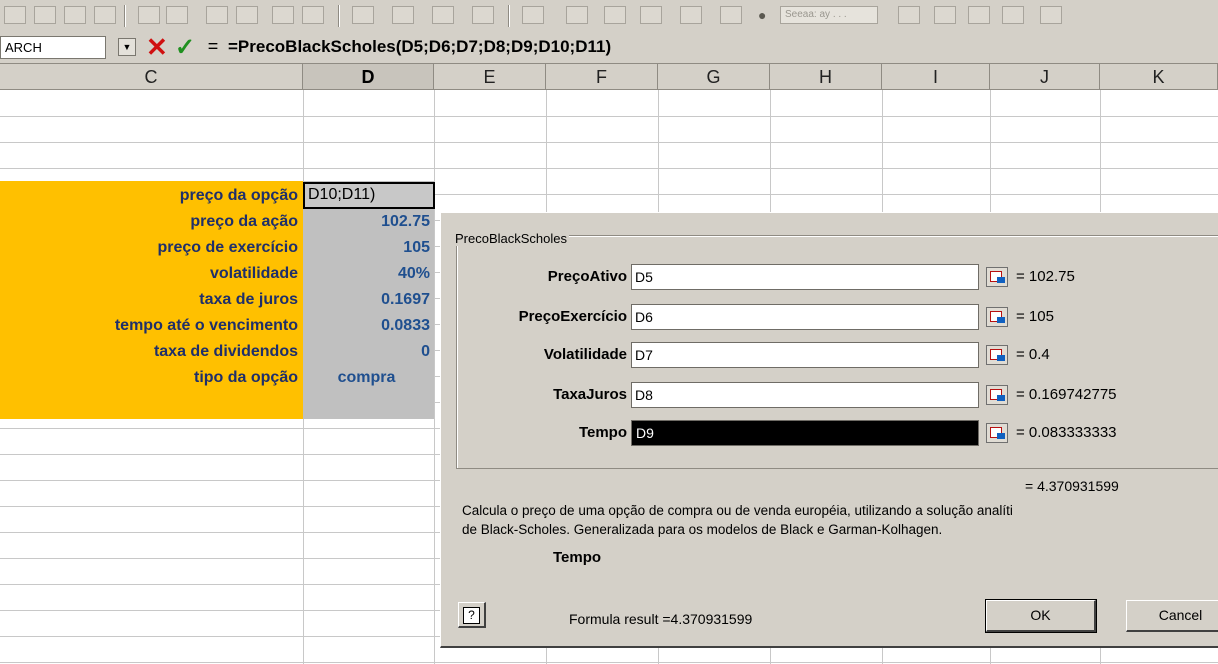 The width and height of the screenshot is (1218, 664). Describe the element at coordinates (490, 77) in the screenshot. I see `column-header-e: E` at that location.